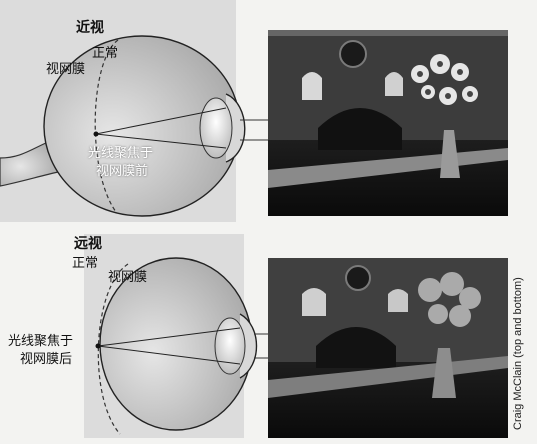 The height and width of the screenshot is (444, 537). What do you see at coordinates (46, 359) in the screenshot?
I see `focus-label-line2: 视网膜后` at bounding box center [46, 359].